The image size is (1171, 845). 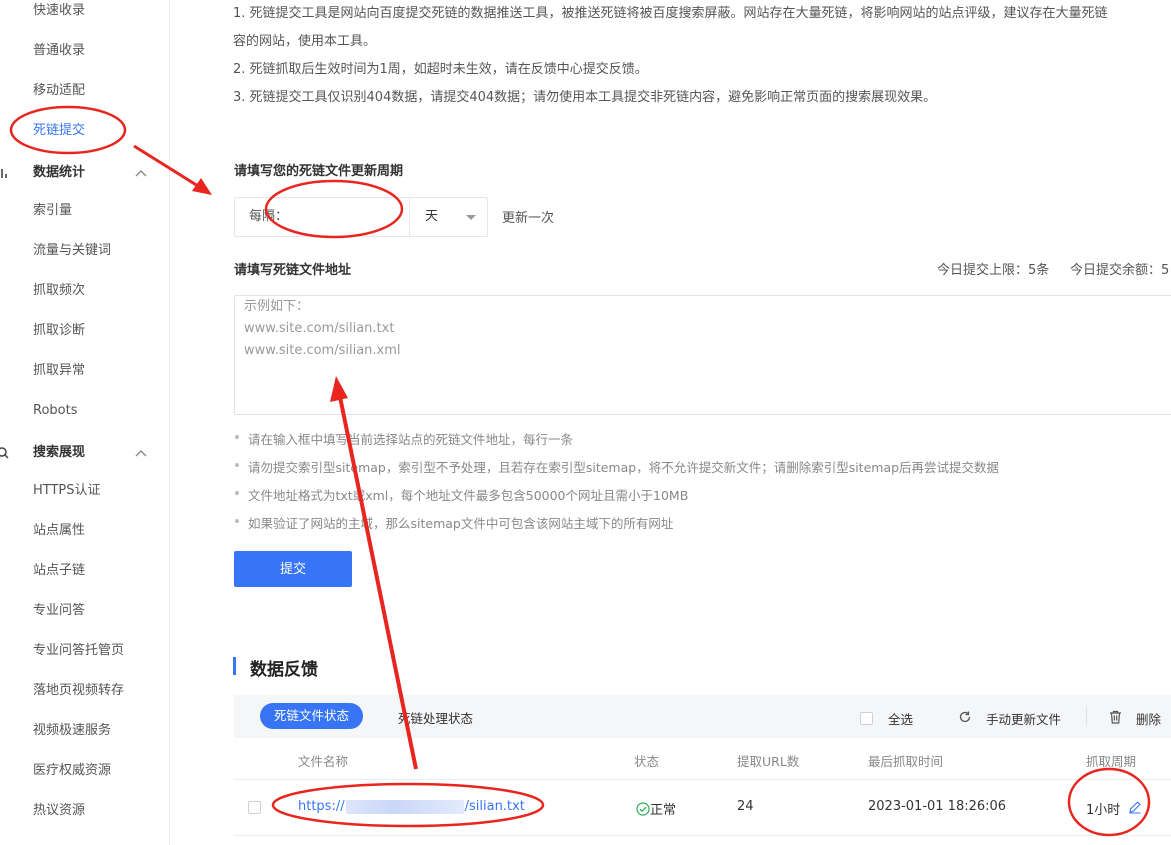 I want to click on search-icon, so click(x=4, y=453).